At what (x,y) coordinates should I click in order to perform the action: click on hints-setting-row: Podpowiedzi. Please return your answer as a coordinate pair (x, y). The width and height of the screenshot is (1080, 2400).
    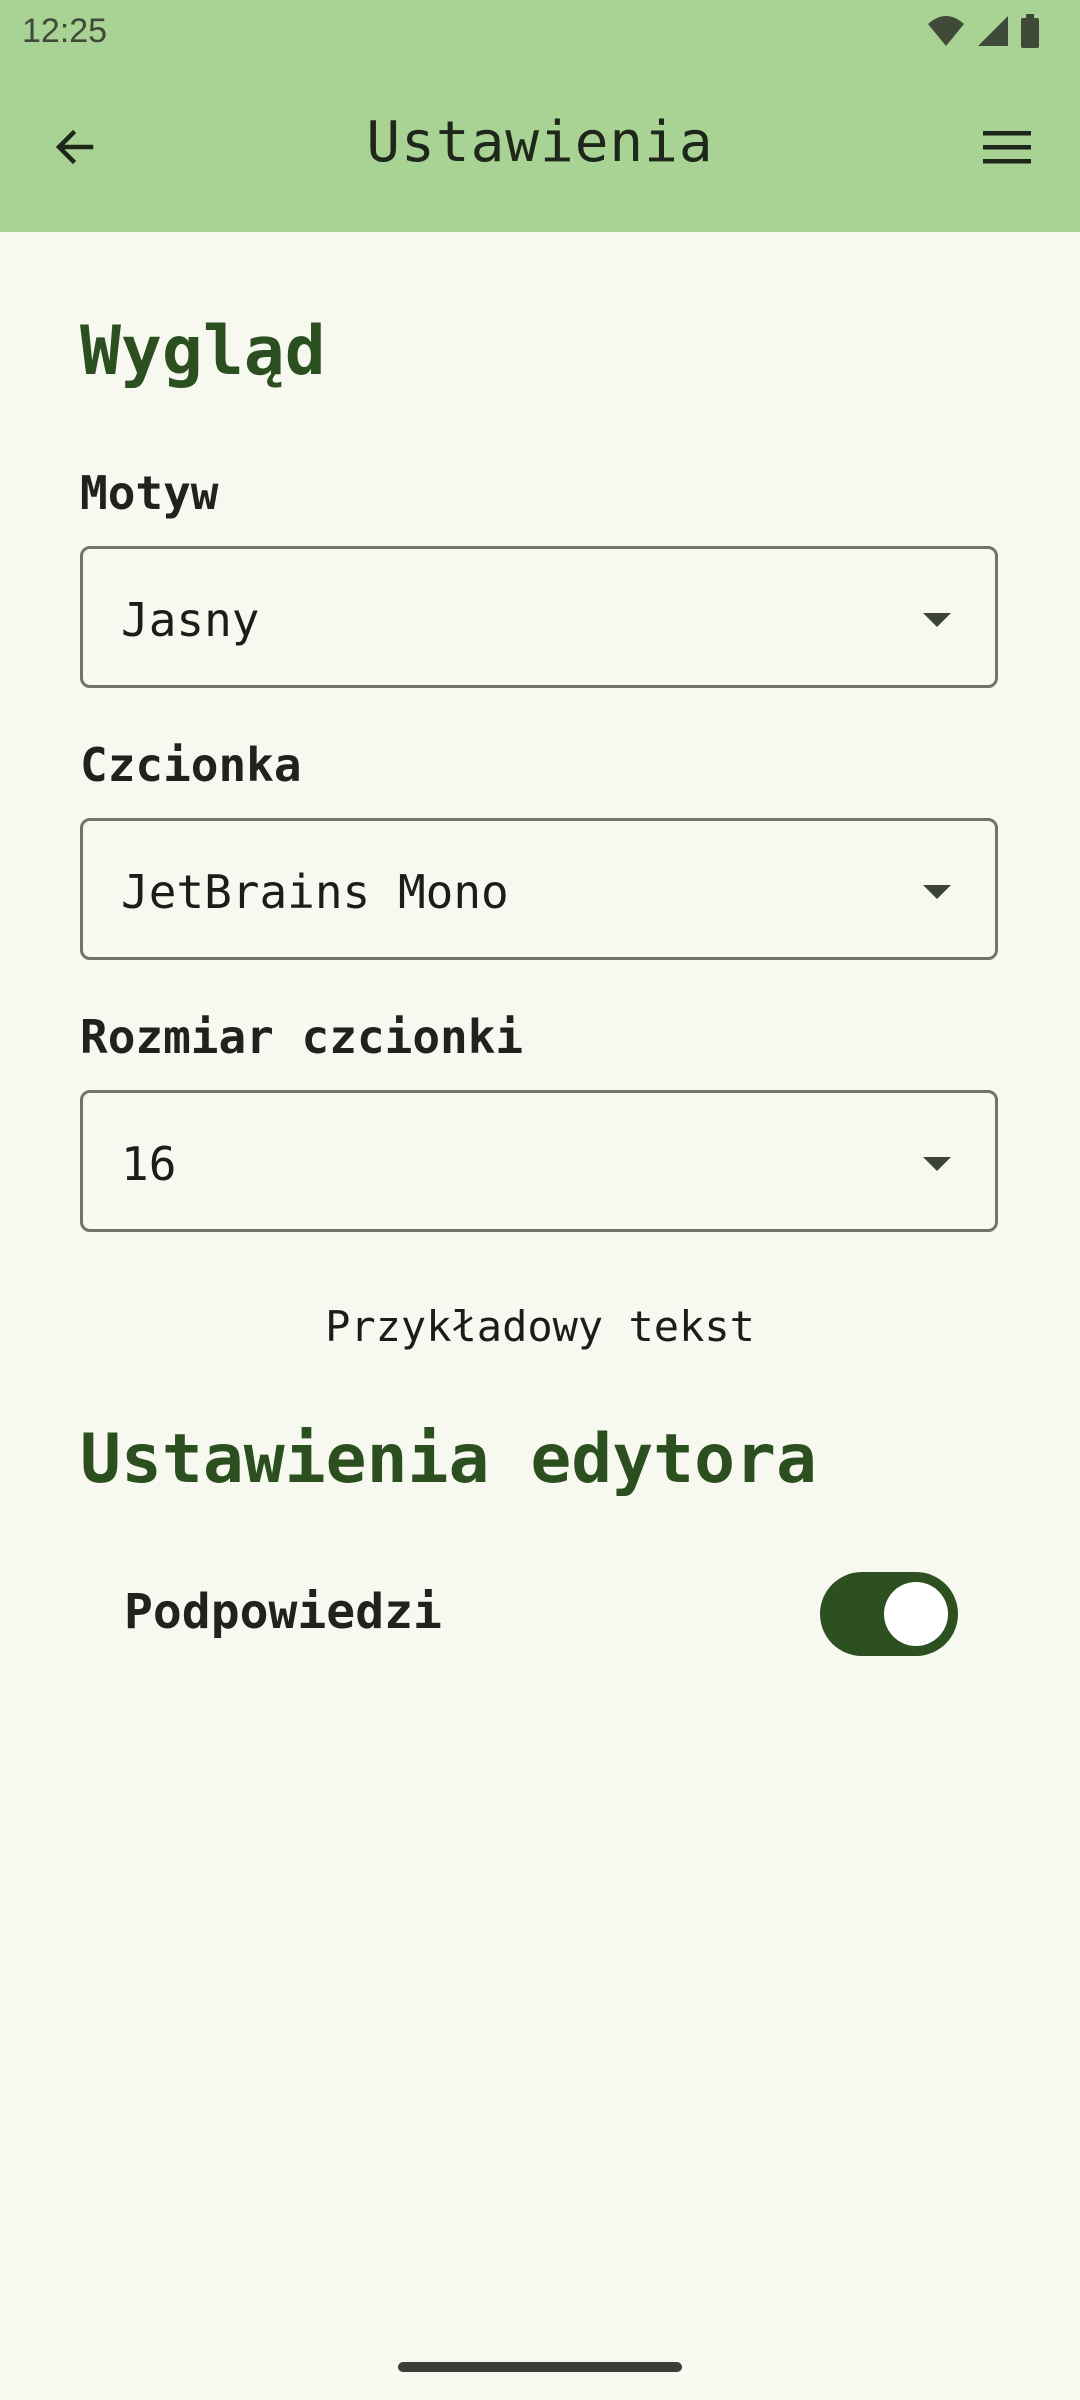
    Looking at the image, I should click on (539, 1614).